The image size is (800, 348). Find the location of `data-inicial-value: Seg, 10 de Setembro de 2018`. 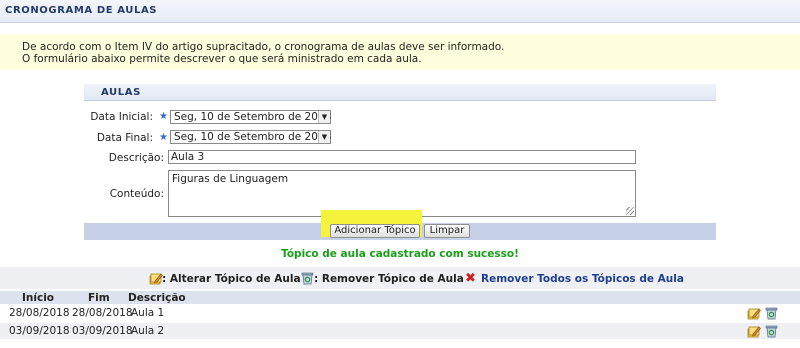

data-inicial-value: Seg, 10 de Setembro de 2018 is located at coordinates (253, 117).